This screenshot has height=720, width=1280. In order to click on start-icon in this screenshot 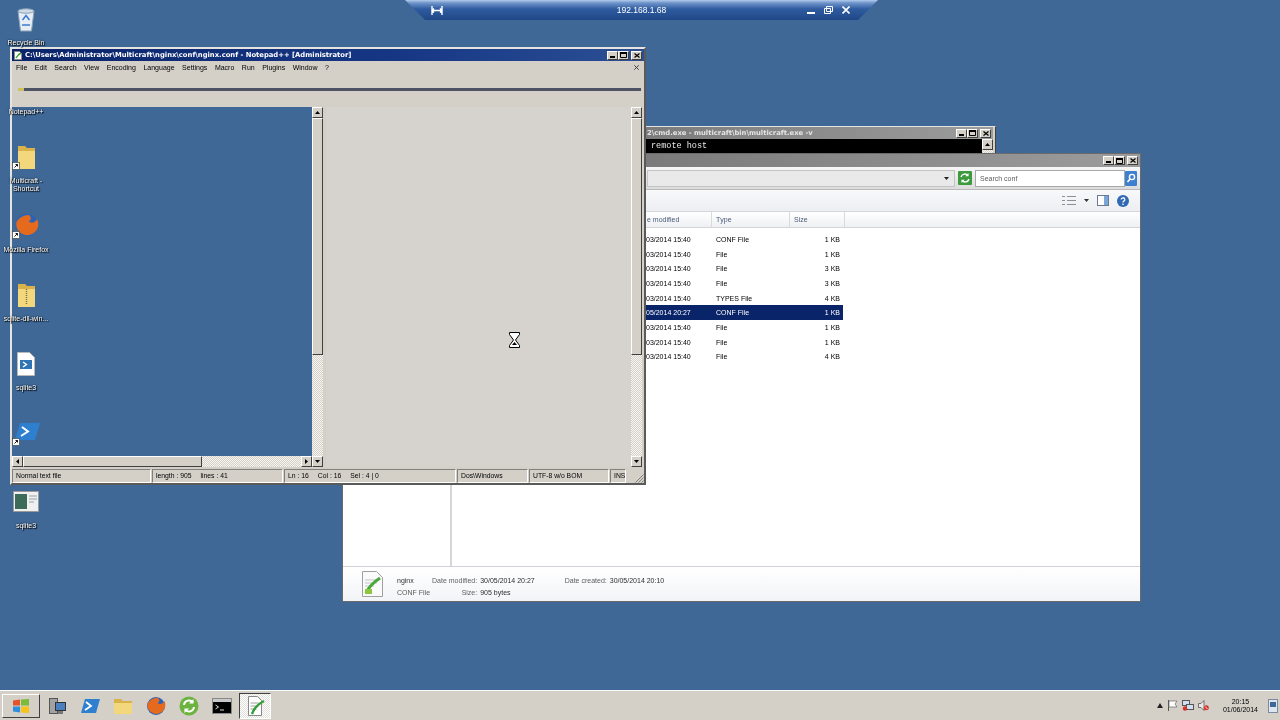, I will do `click(21, 705)`.